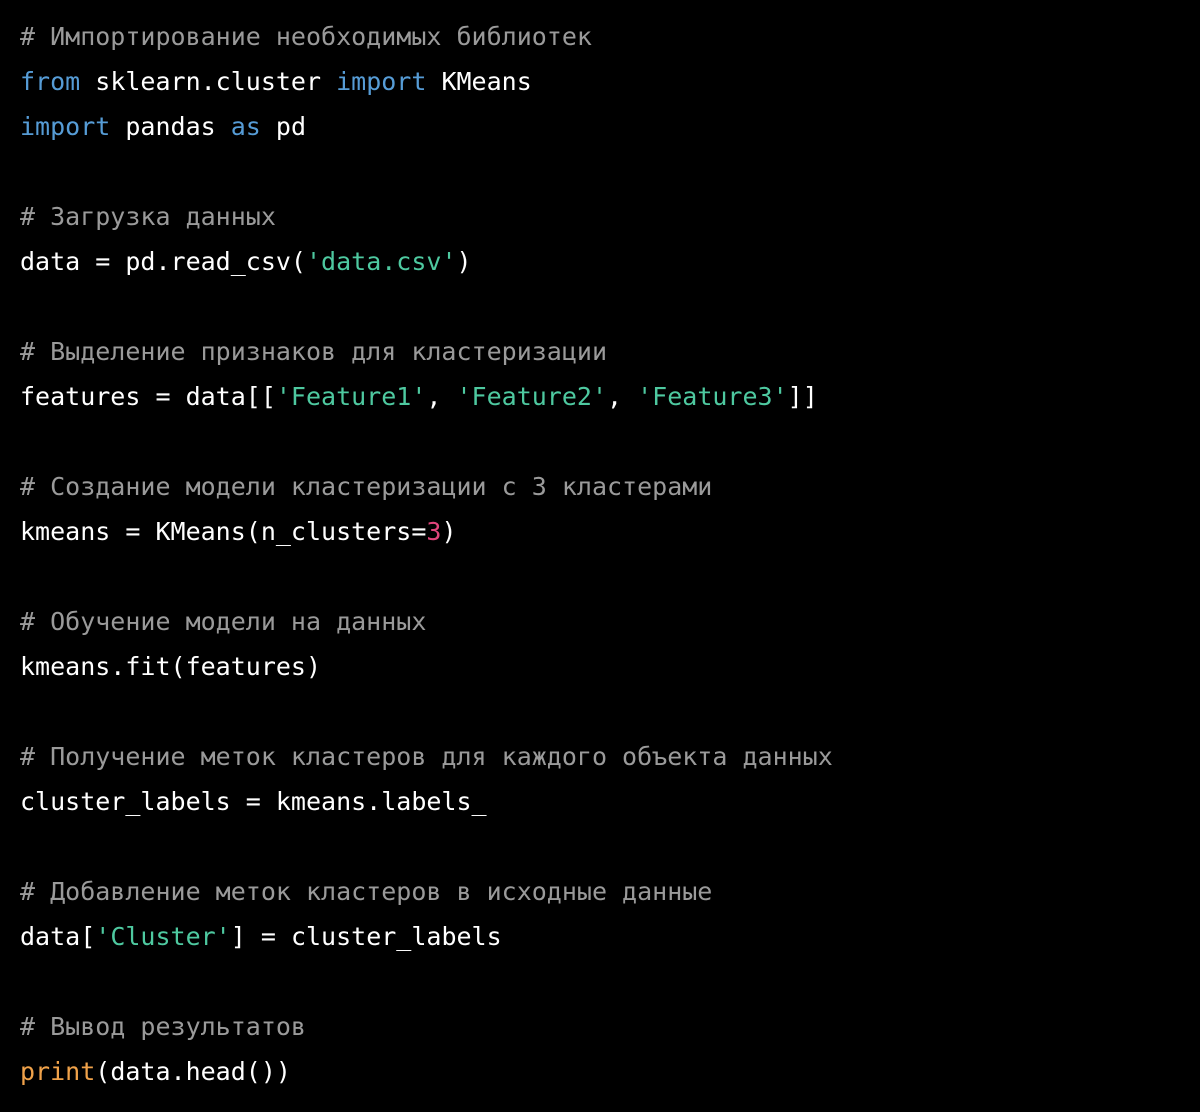 Image resolution: width=1200 pixels, height=1112 pixels. Describe the element at coordinates (426, 126) in the screenshot. I see `code-line: import pandas as pd` at that location.